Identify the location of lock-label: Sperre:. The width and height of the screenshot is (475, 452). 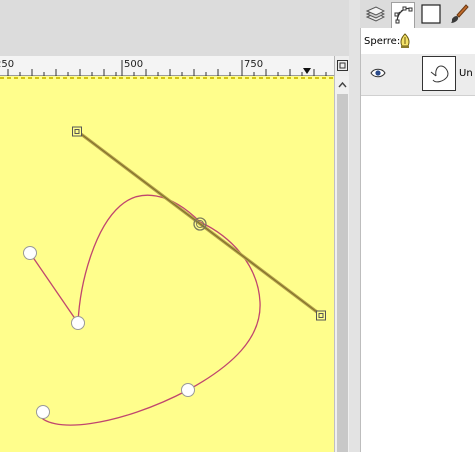
(382, 41).